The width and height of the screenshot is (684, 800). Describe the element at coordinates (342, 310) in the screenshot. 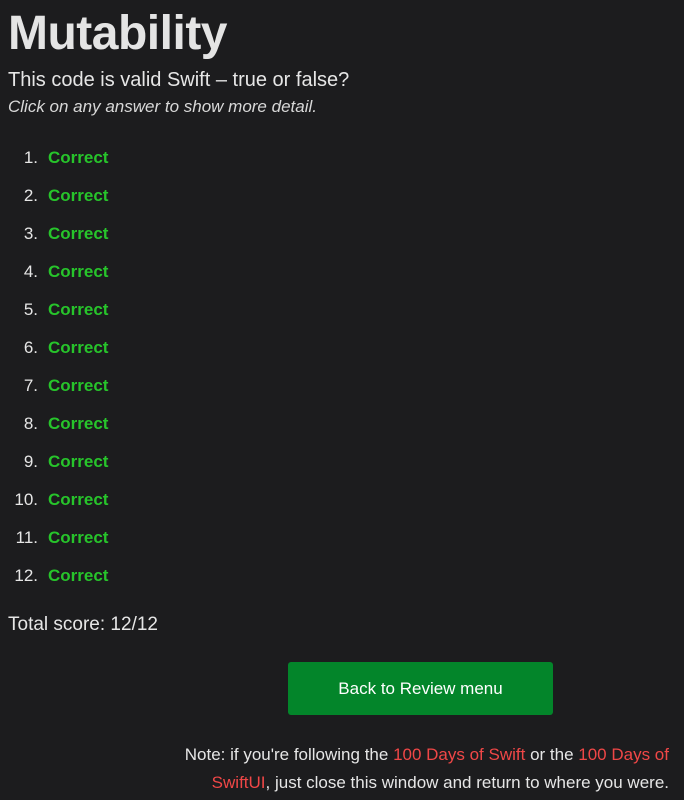

I see `answer-item: 5. Correct` at that location.